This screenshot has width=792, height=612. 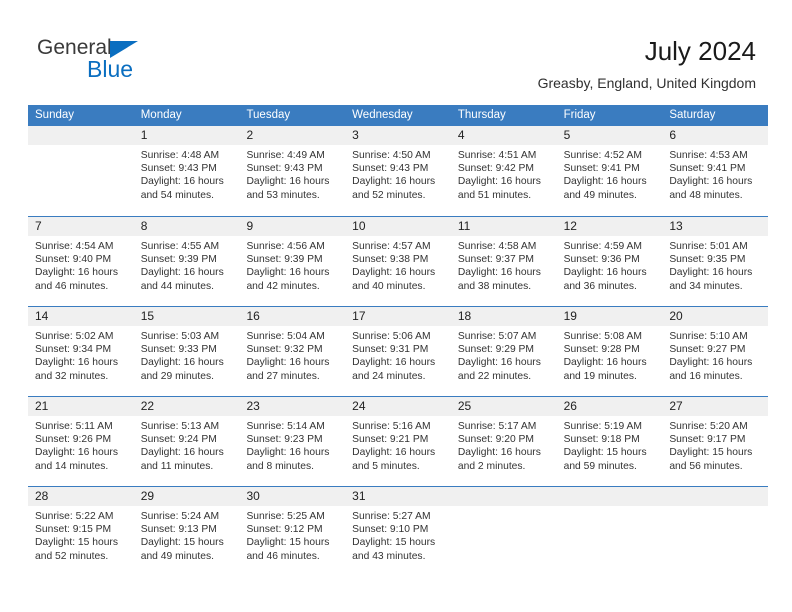 What do you see at coordinates (283, 376) in the screenshot?
I see `daylight-text-line2: and 27 minutes.` at bounding box center [283, 376].